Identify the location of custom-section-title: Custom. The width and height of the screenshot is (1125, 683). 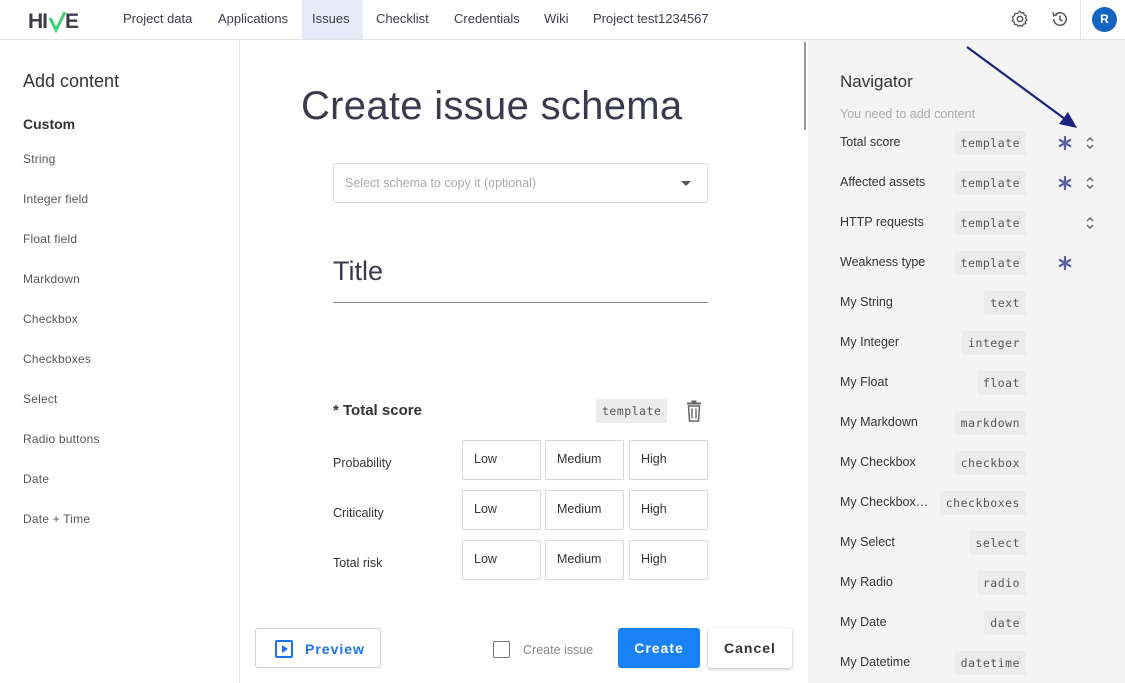
(49, 124).